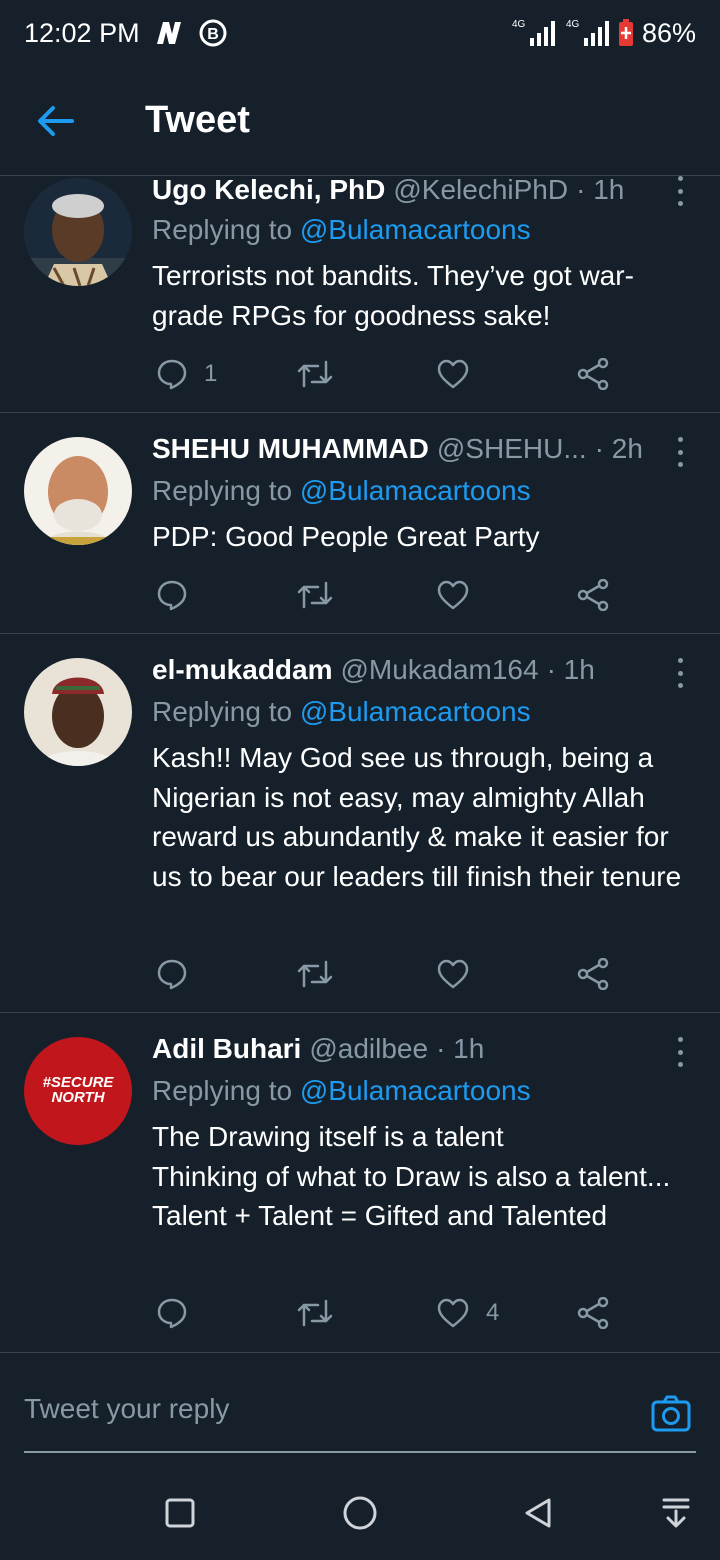 The height and width of the screenshot is (1560, 720). I want to click on network-type-1: 4G, so click(519, 24).